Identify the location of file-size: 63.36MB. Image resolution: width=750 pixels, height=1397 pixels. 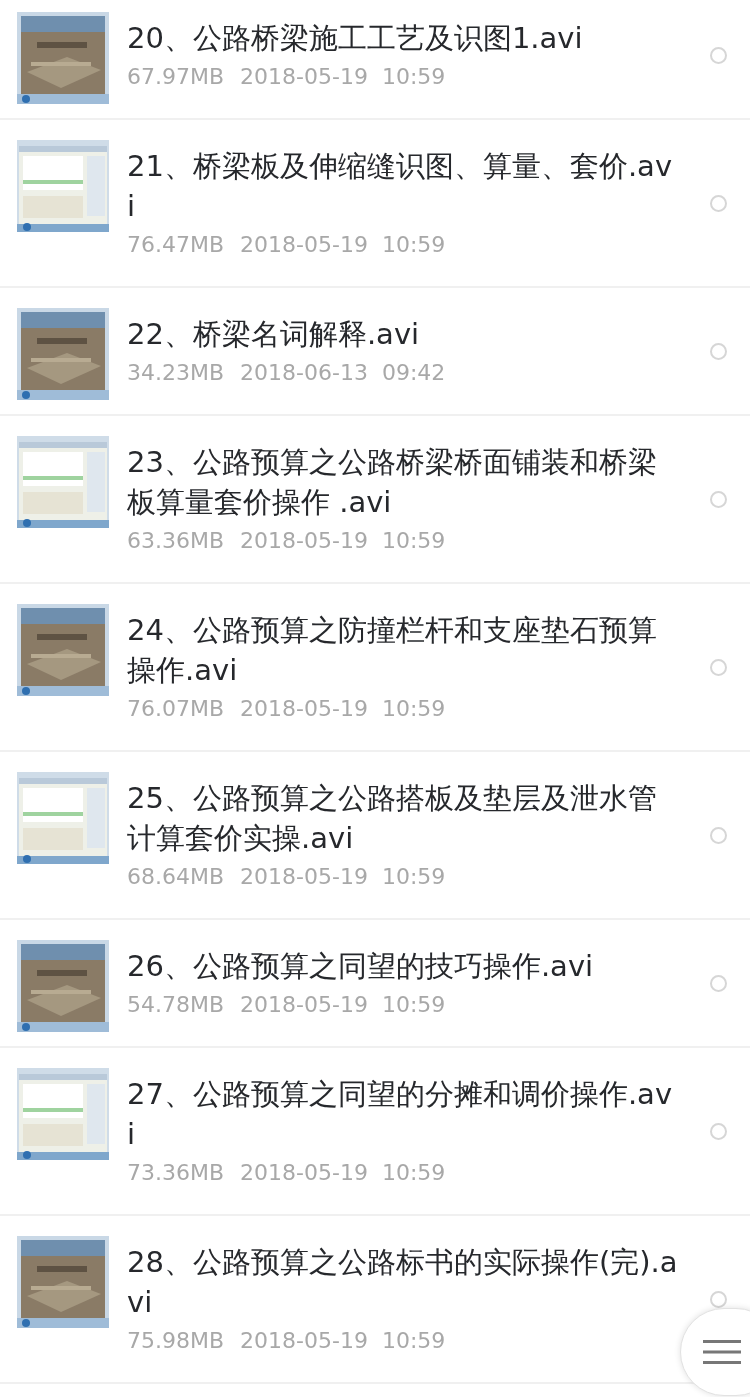
(176, 541).